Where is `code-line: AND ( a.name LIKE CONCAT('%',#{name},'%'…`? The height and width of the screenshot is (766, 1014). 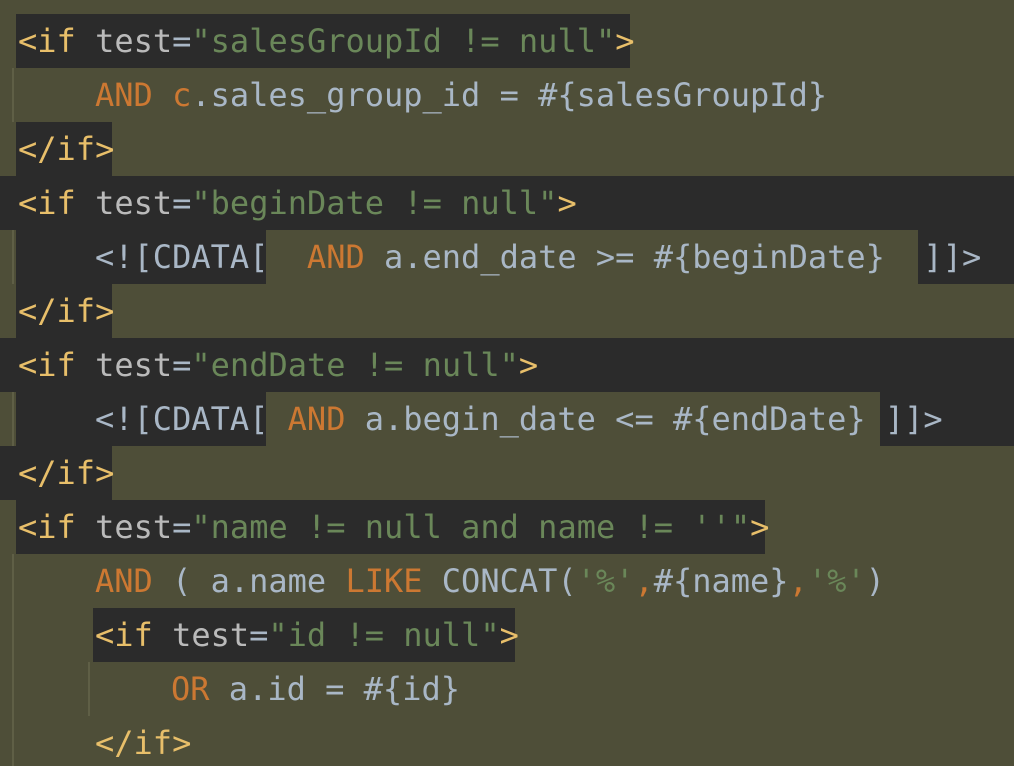
code-line: AND ( a.name LIKE CONCAT('%',#{name},'%'… is located at coordinates (490, 581).